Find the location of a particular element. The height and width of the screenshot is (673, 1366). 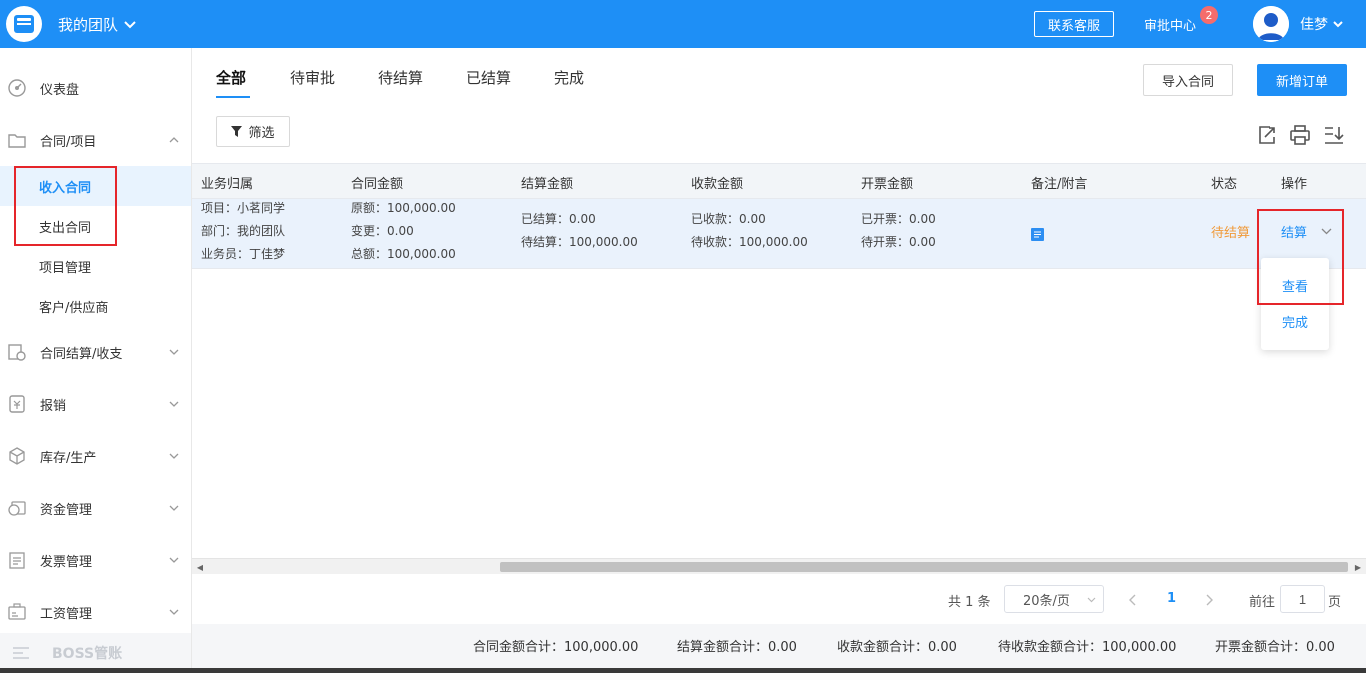

page-size-select: 20条/页 is located at coordinates (1054, 599).